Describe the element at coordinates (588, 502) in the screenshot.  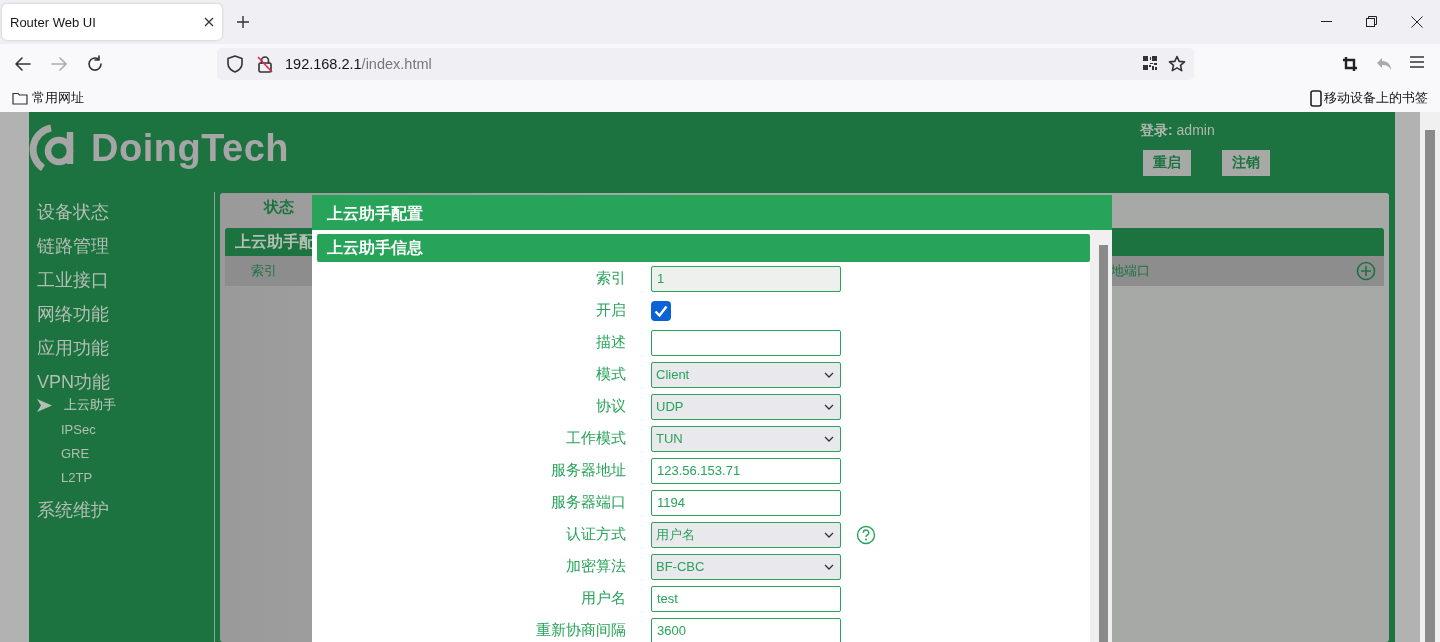
I see `field-label: 服务器端口` at that location.